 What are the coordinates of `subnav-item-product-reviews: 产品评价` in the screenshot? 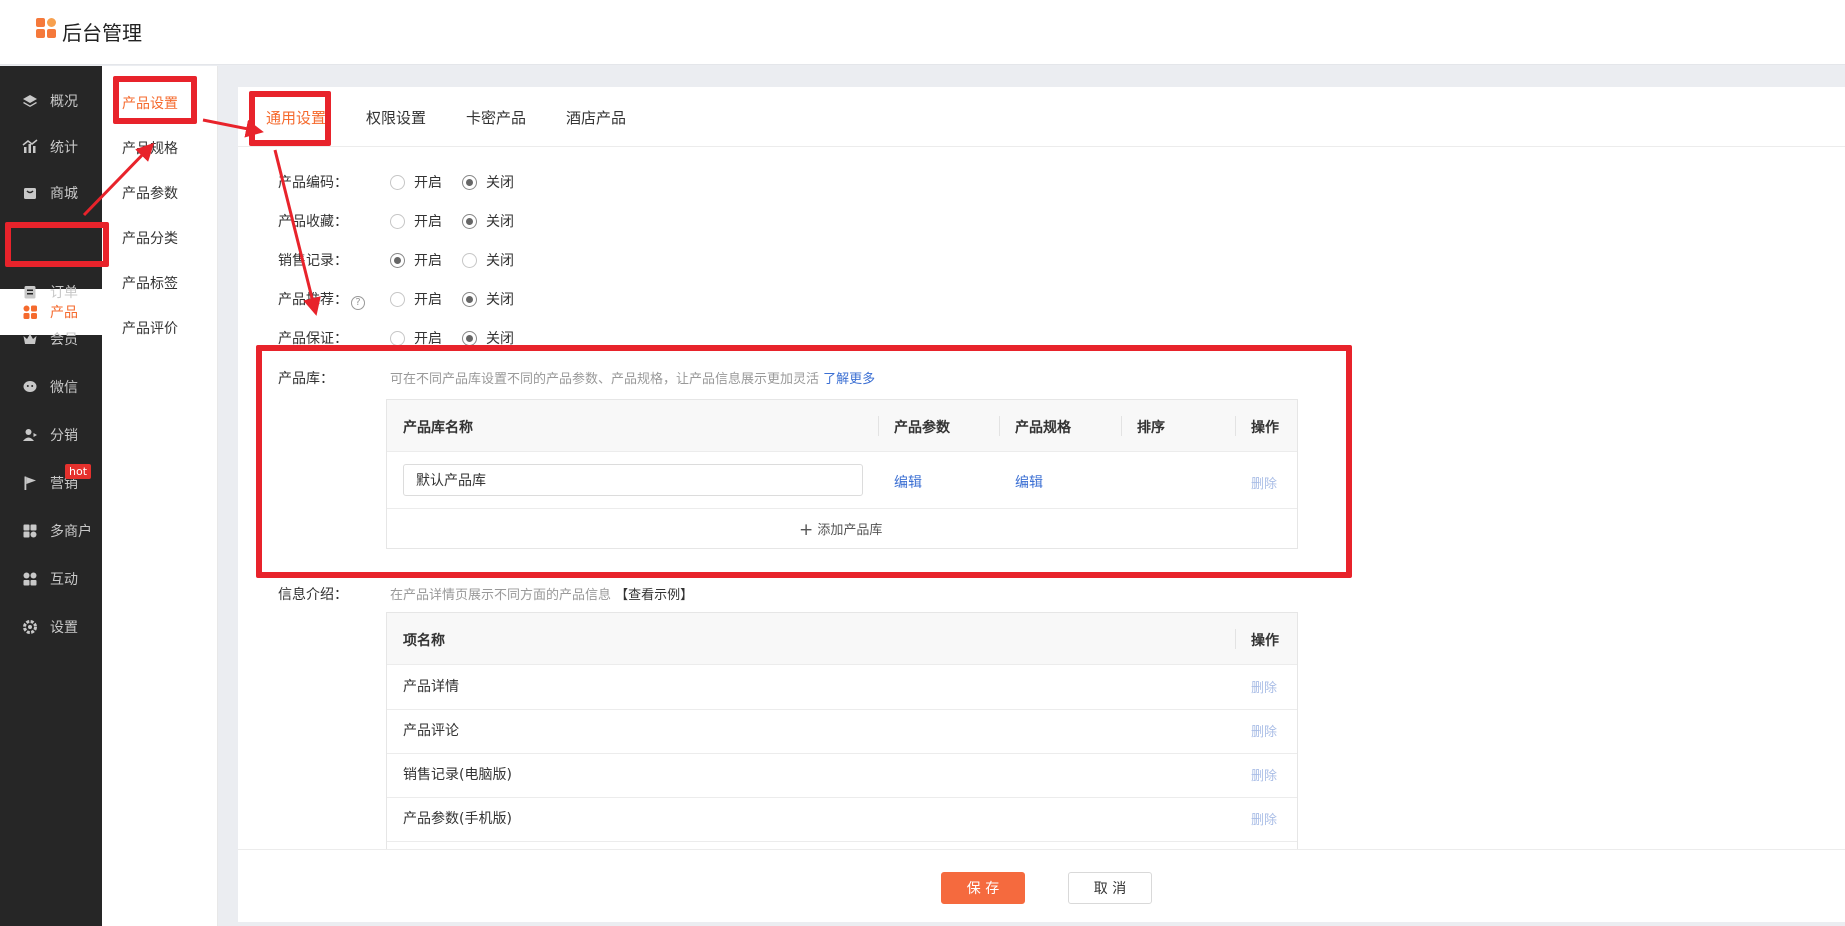 It's located at (150, 328).